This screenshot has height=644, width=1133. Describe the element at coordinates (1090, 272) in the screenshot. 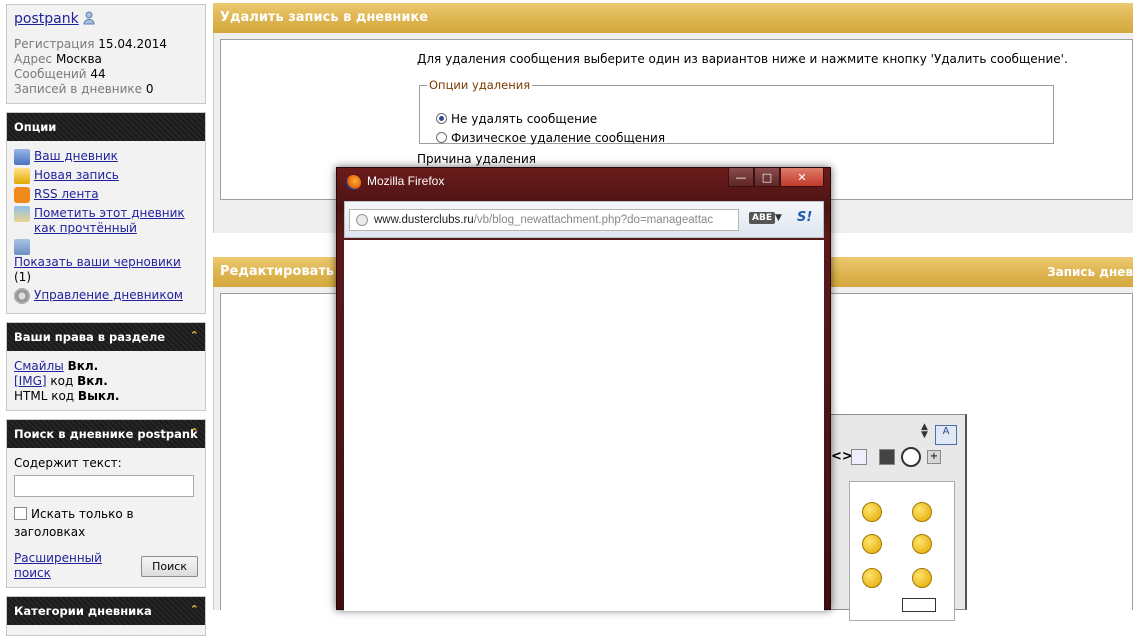

I see `edit-section-right-label: Запись днев` at that location.